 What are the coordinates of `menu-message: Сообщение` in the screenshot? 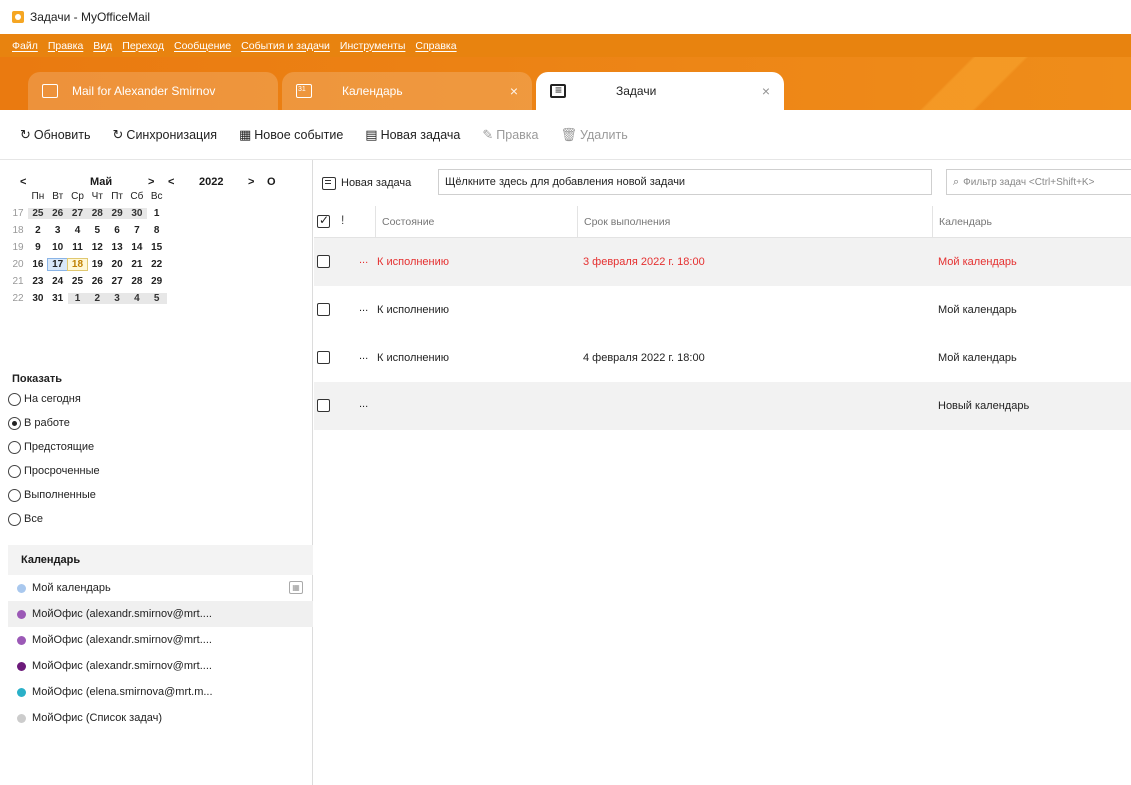 It's located at (202, 46).